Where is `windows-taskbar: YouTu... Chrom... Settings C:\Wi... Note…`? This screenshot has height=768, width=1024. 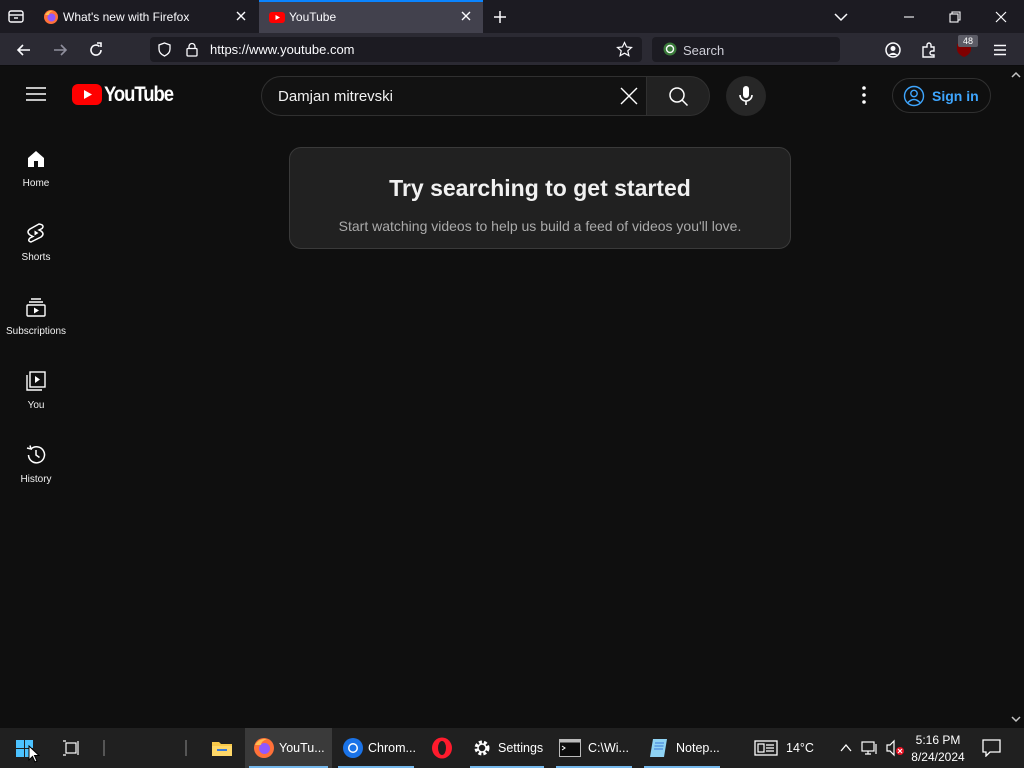 windows-taskbar: YouTu... Chrom... Settings C:\Wi... Note… is located at coordinates (512, 748).